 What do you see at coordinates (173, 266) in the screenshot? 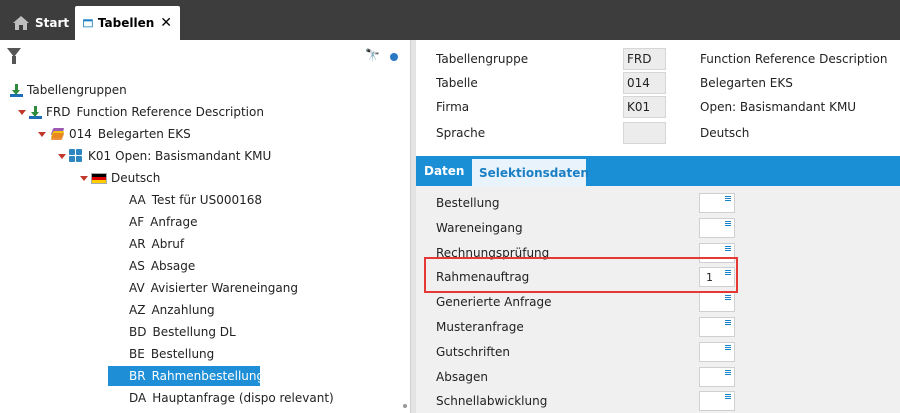
I see `tree-leaf-label: Absage` at bounding box center [173, 266].